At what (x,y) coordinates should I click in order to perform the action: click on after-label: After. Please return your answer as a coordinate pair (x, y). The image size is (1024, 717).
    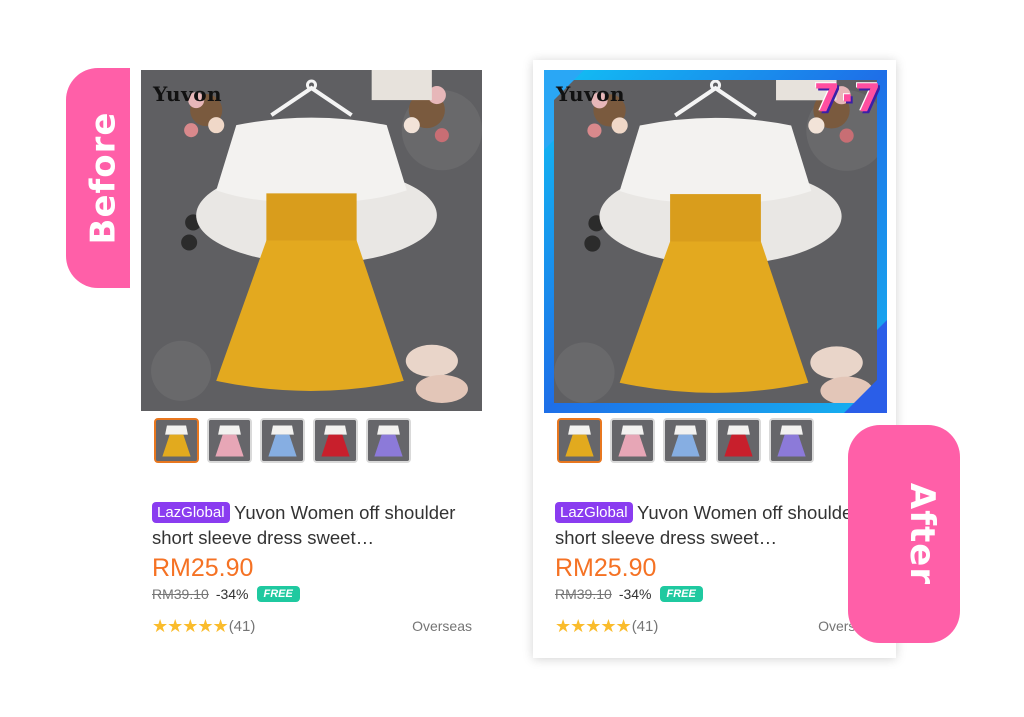
    Looking at the image, I should click on (922, 534).